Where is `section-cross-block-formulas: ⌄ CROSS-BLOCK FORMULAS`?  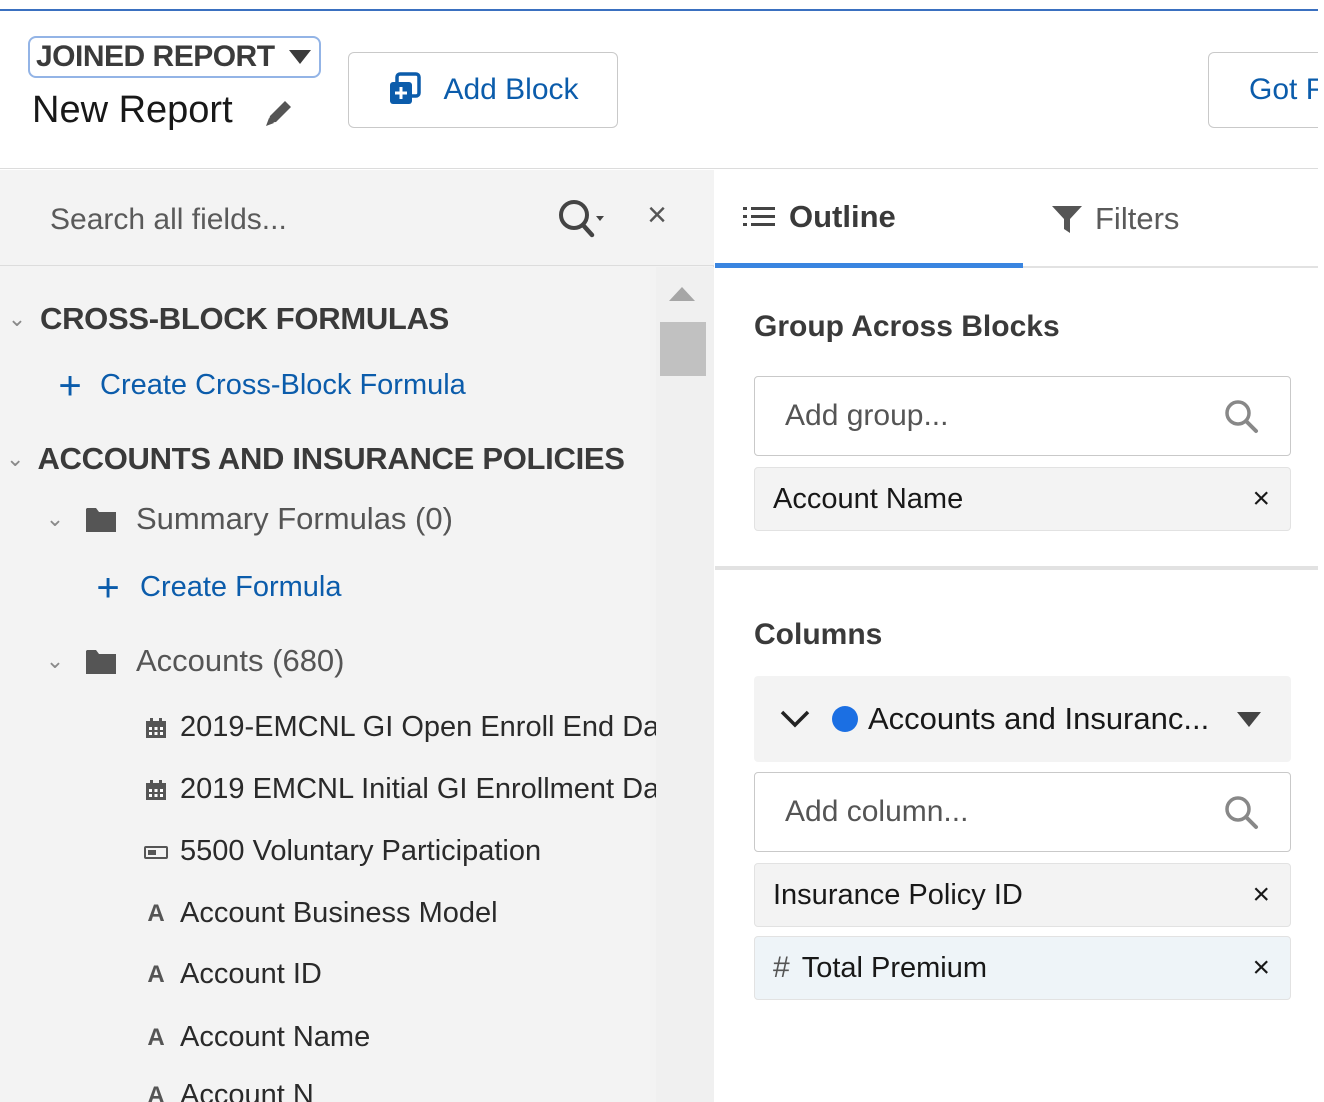 section-cross-block-formulas: ⌄ CROSS-BLOCK FORMULAS is located at coordinates (228, 319).